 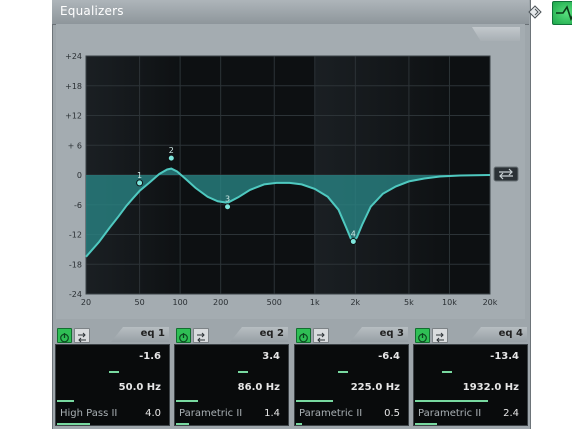 What do you see at coordinates (231, 385) in the screenshot?
I see `band-controls: 3.4 86.0 Hz Parametric II 1.4` at bounding box center [231, 385].